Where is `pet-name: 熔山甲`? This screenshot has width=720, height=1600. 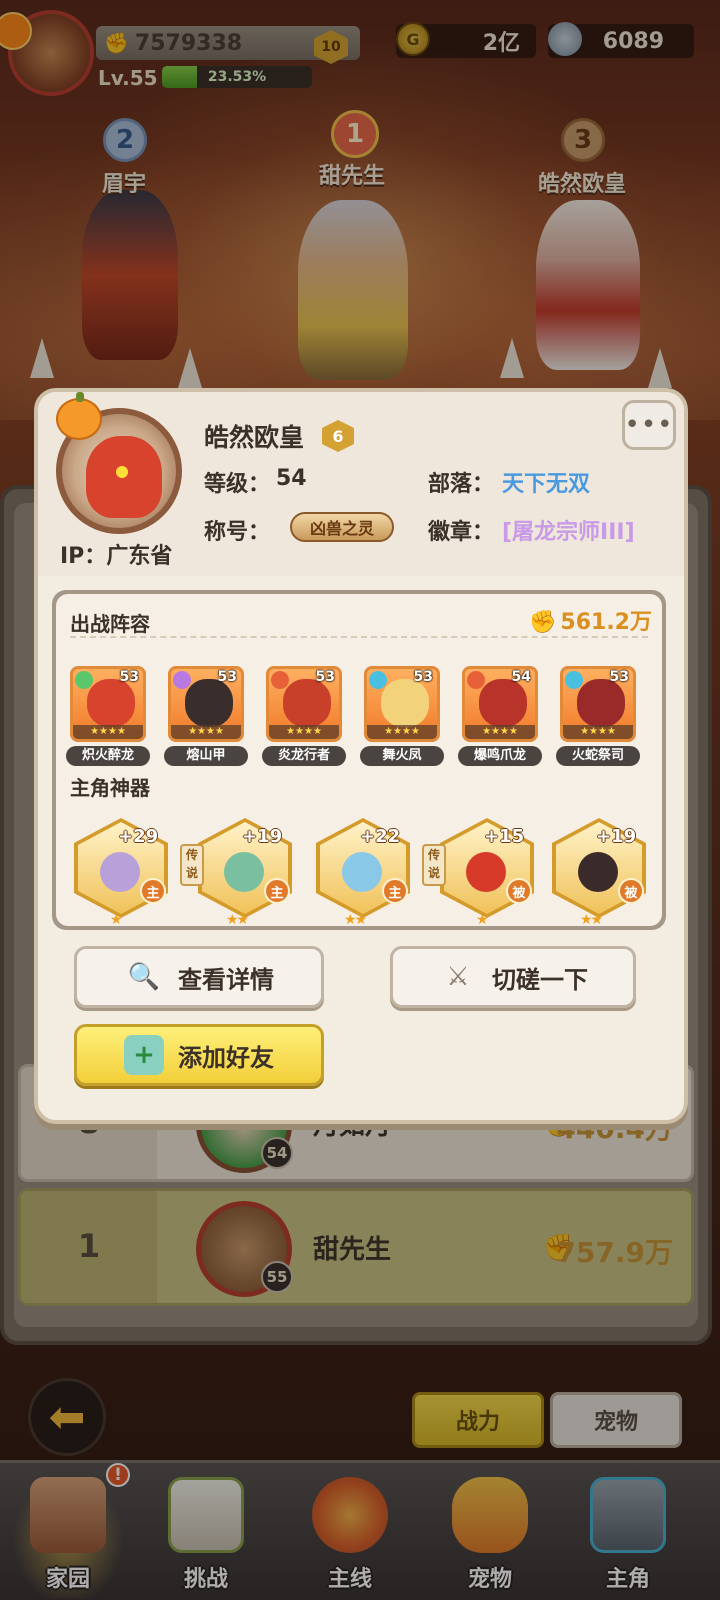 pet-name: 熔山甲 is located at coordinates (206, 756).